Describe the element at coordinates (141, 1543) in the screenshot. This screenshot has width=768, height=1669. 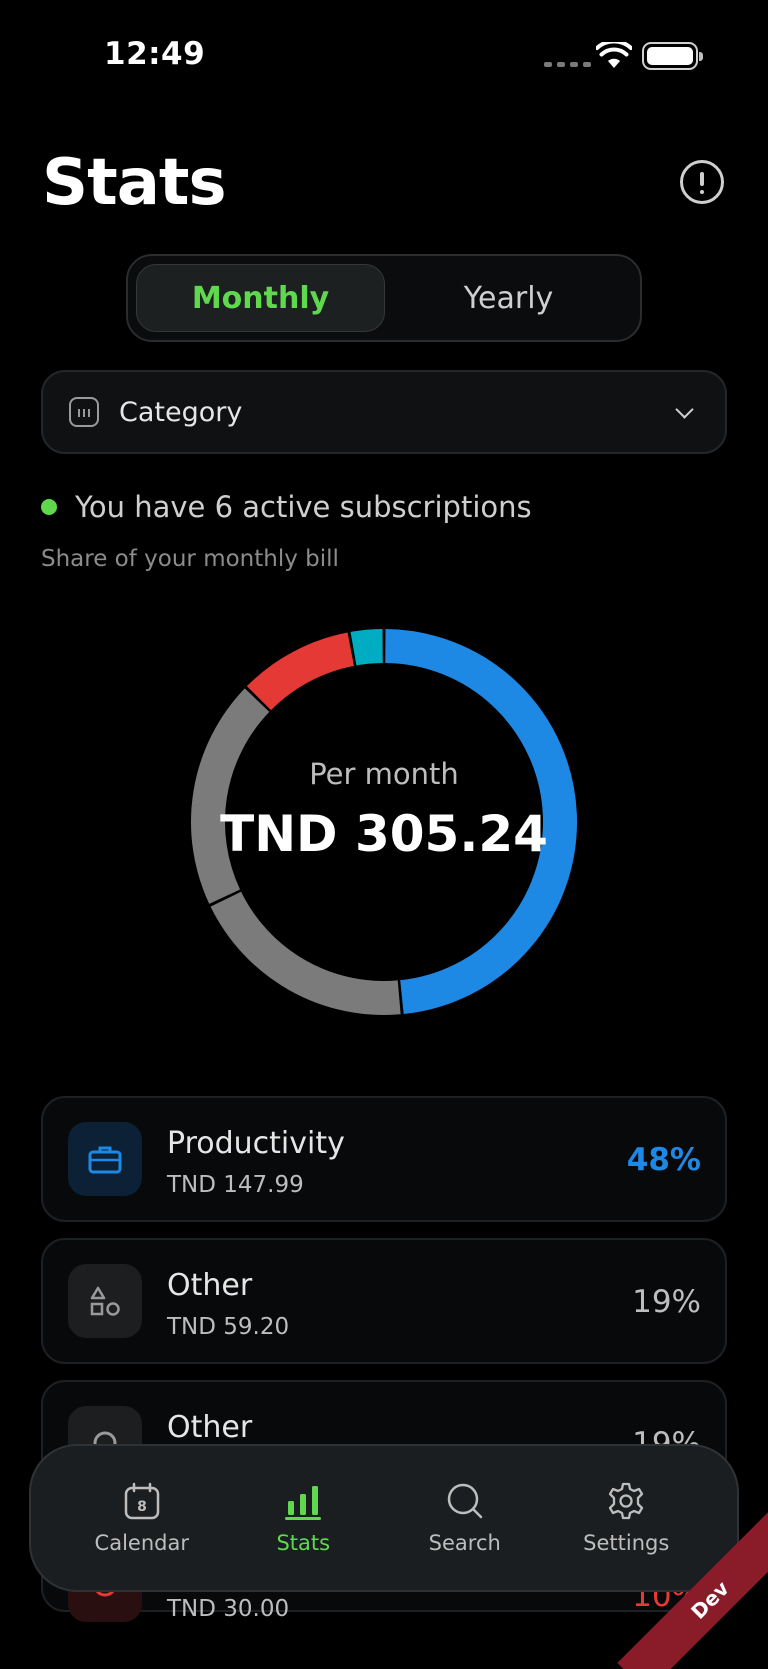
I see `nav-label: Calendar` at that location.